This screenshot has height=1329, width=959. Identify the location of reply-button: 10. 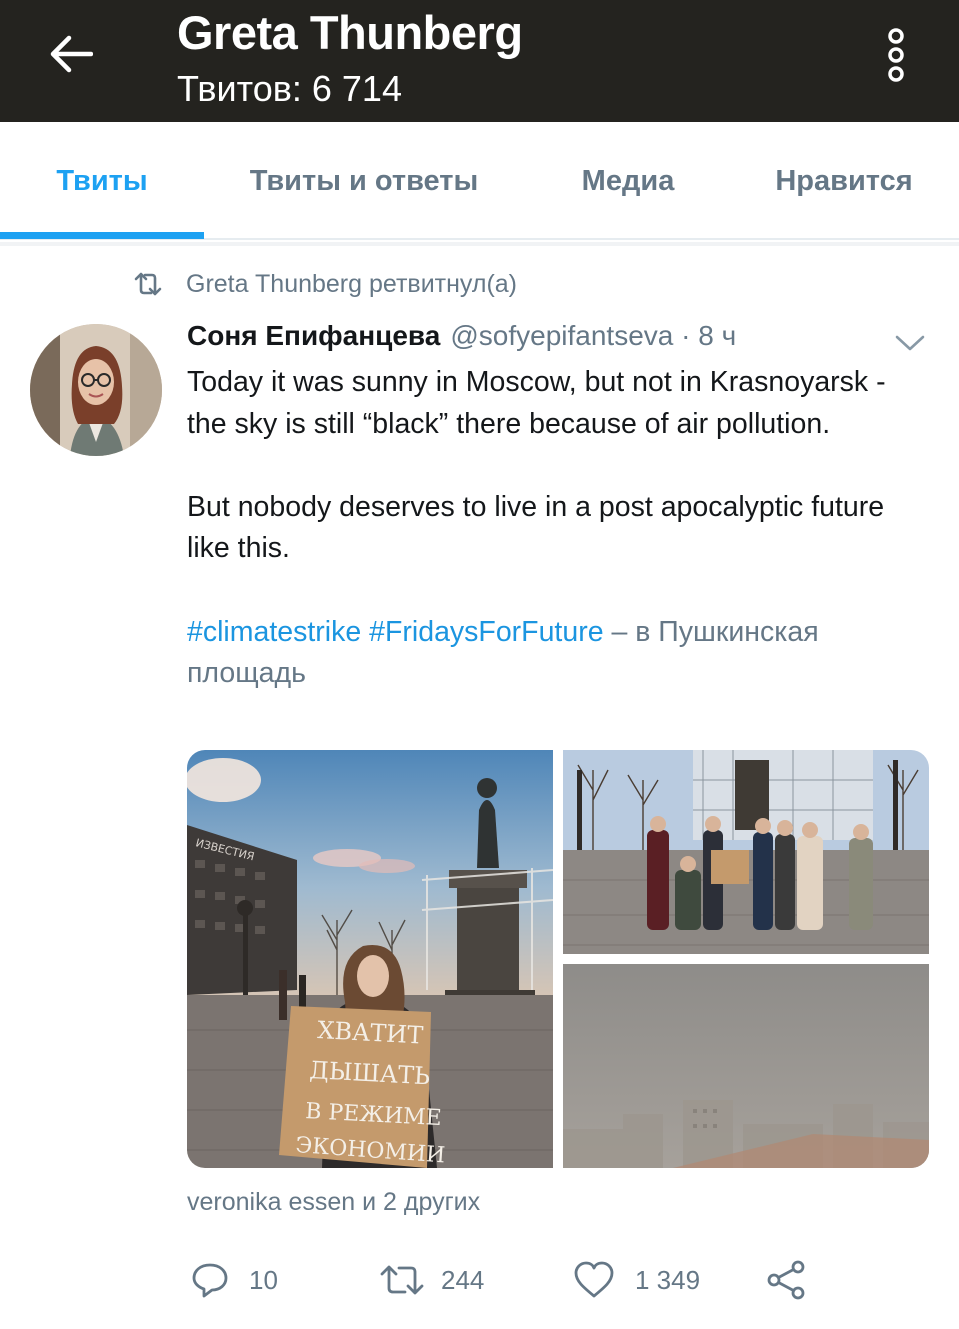
(234, 1280).